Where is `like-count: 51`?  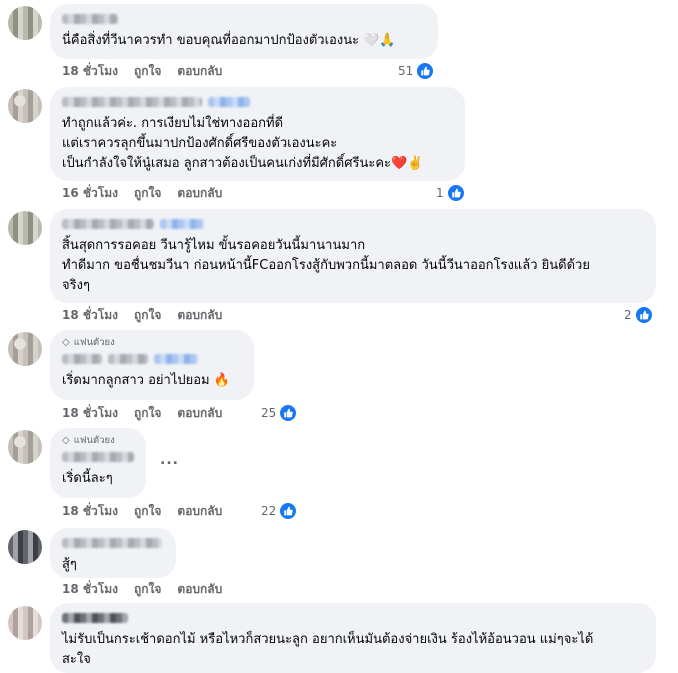
like-count: 51 is located at coordinates (406, 71).